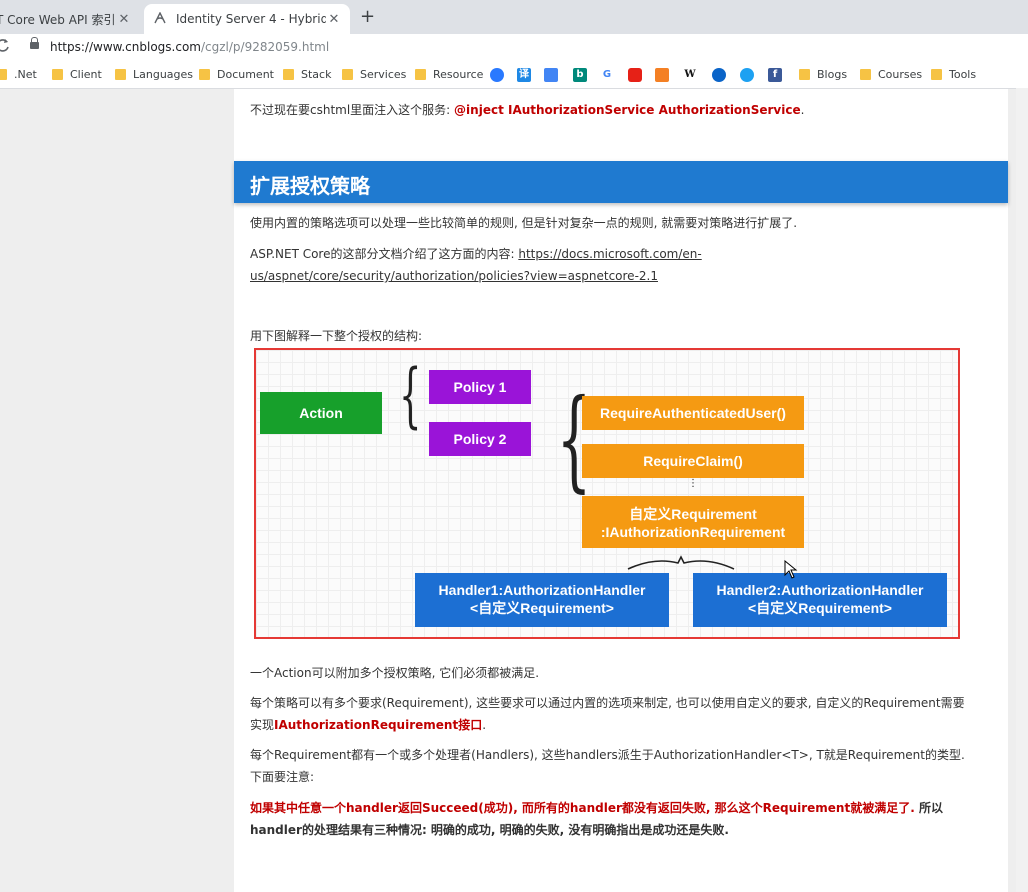 Image resolution: width=1028 pixels, height=892 pixels. I want to click on paragraph-action: 一个Action可以附加多个授权策略, 它们必须都被满足., so click(395, 673).